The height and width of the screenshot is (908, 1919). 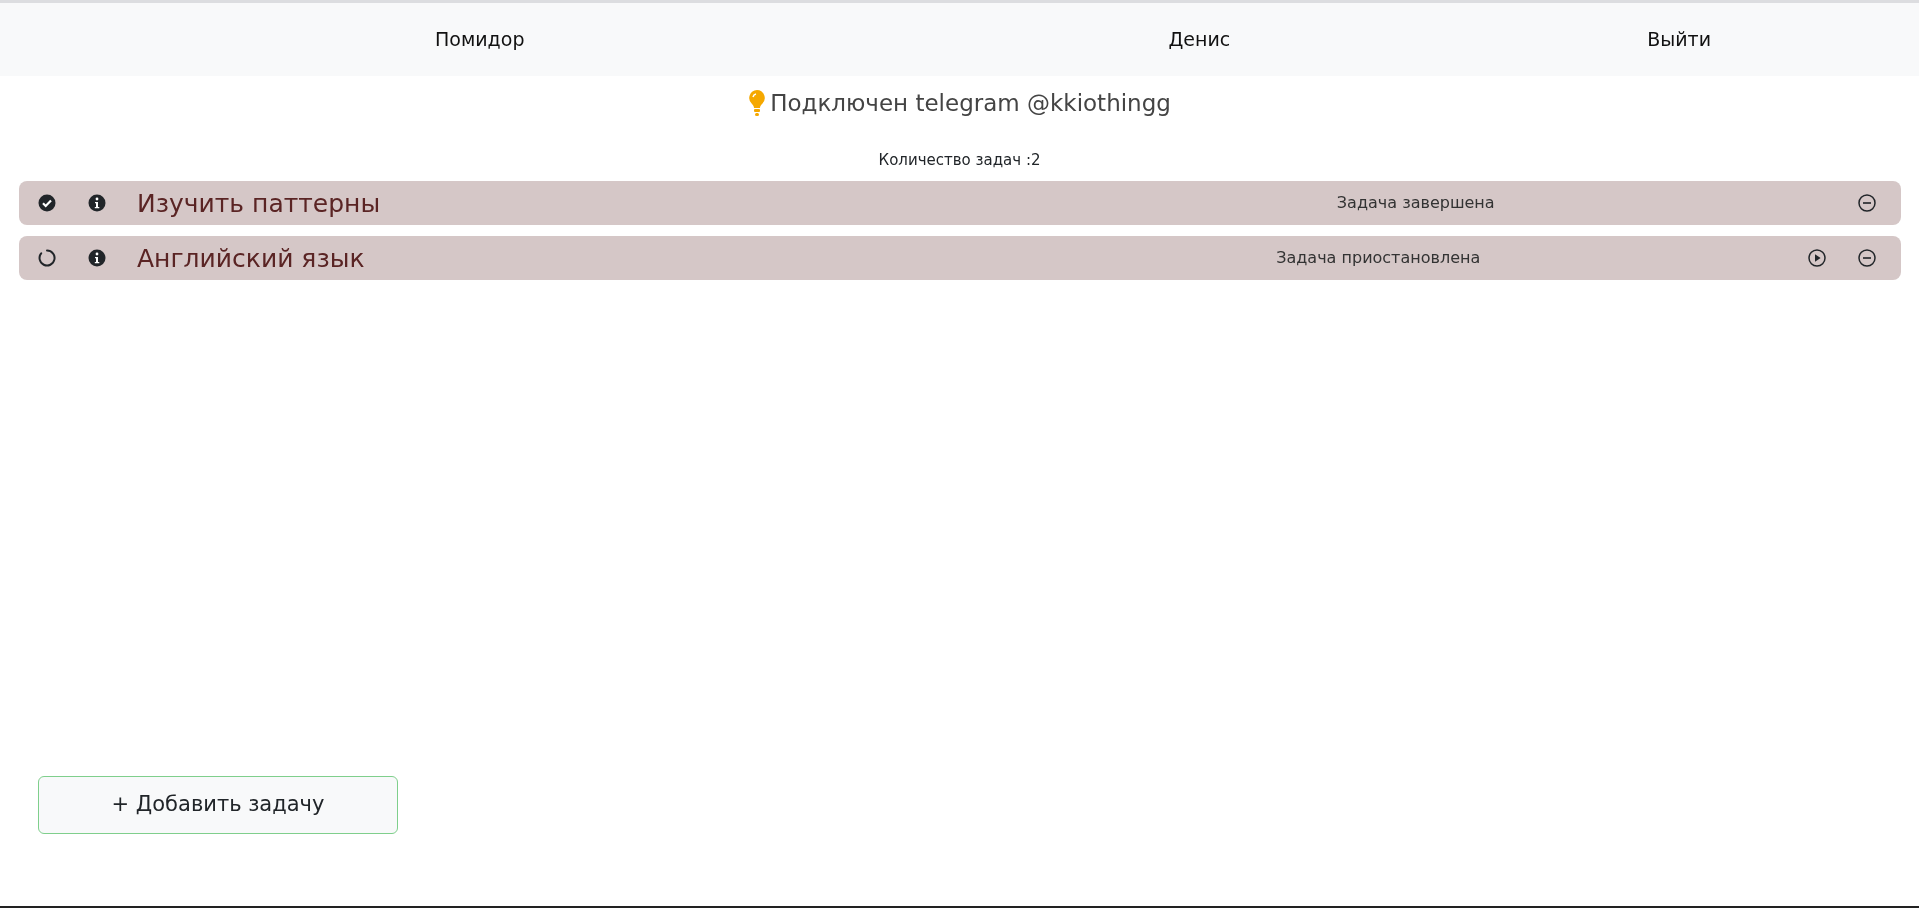 I want to click on task-count: Количество задач :2, so click(x=959, y=159).